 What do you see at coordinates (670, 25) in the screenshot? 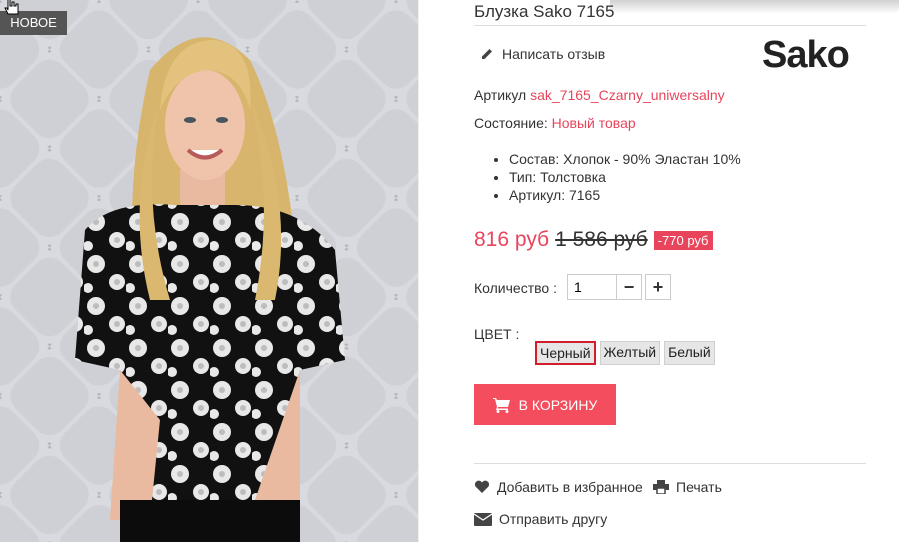
I see `title-divider` at bounding box center [670, 25].